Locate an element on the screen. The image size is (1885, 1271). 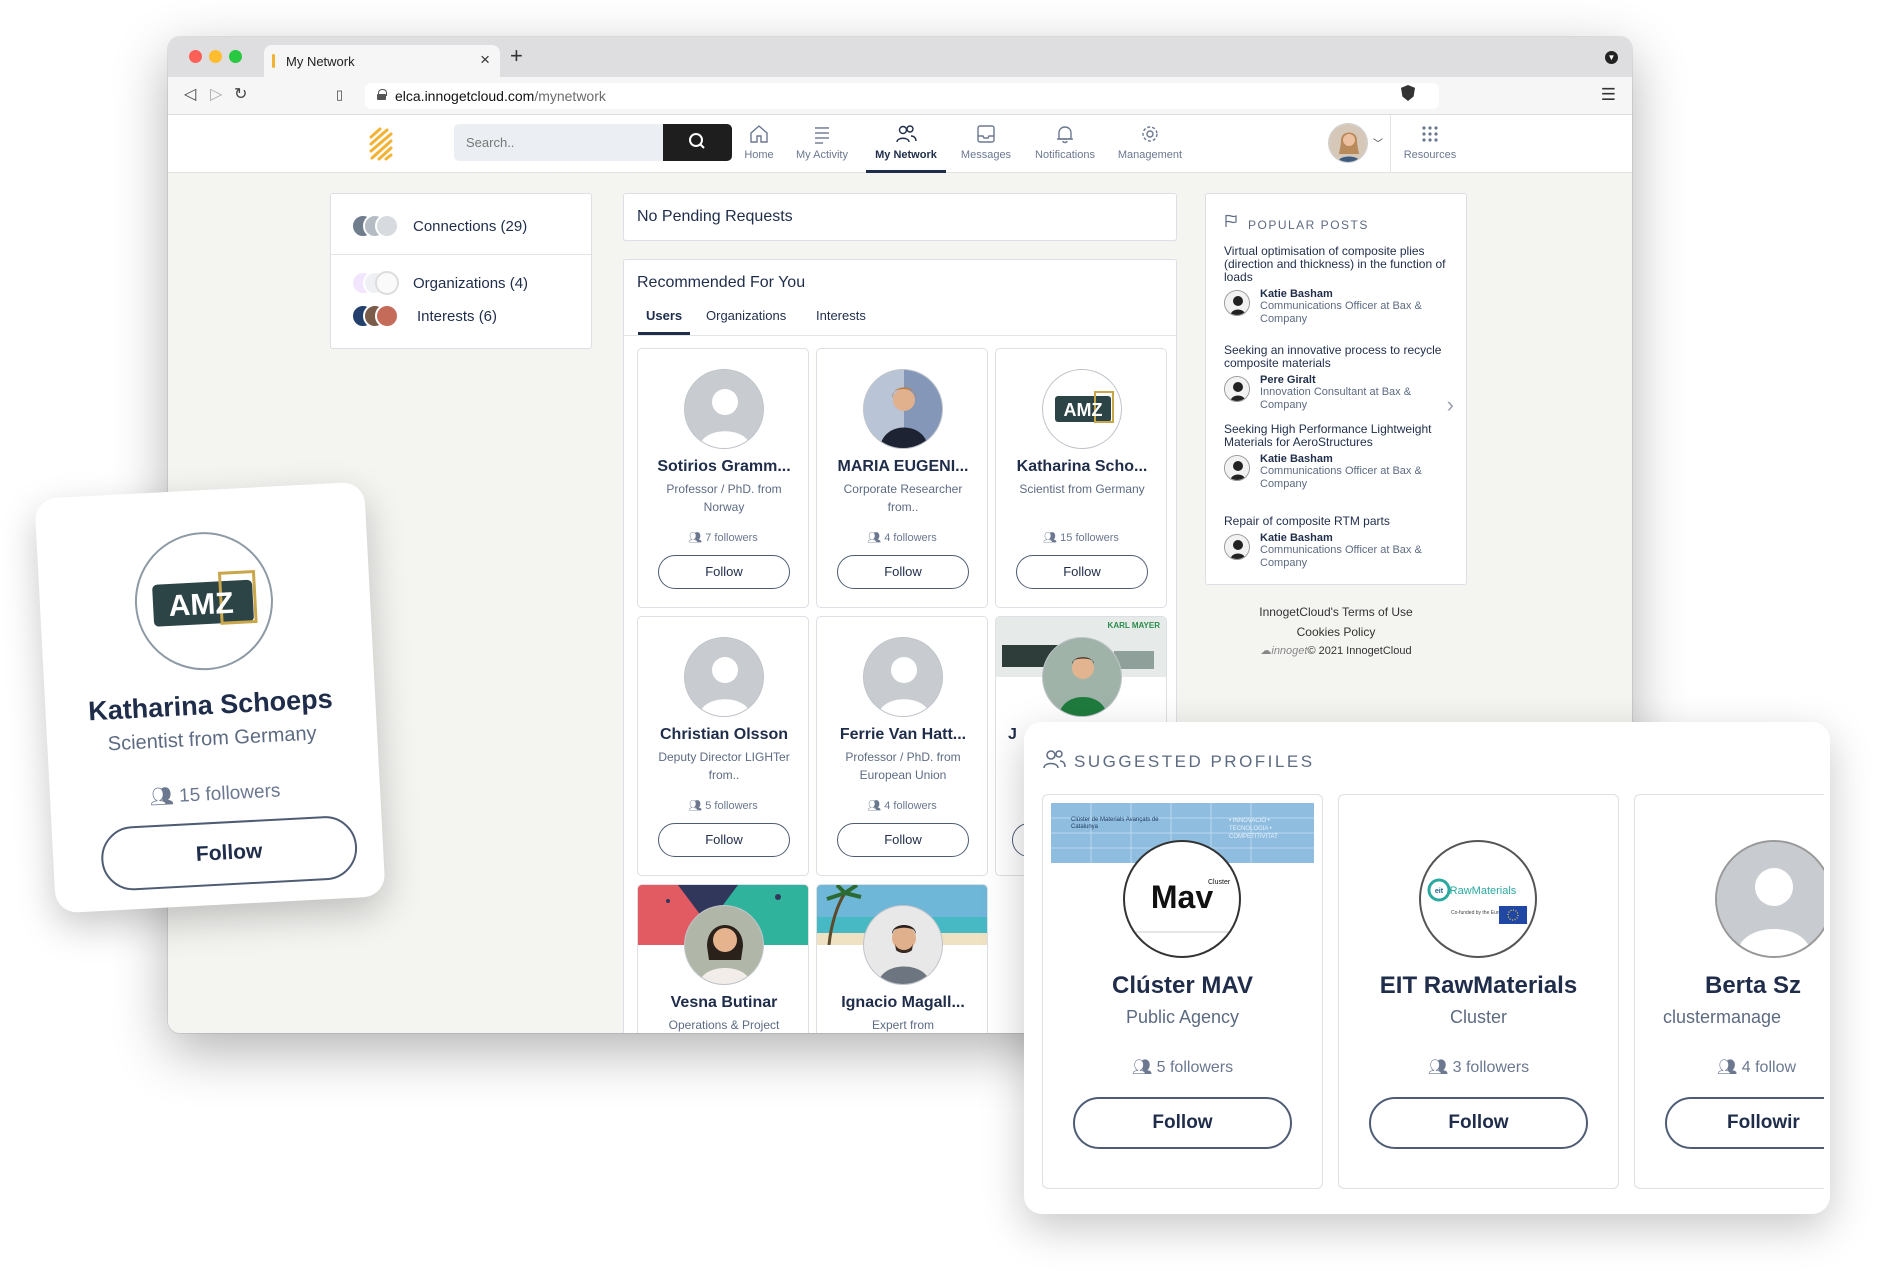
author-role: Communications Officer at Bax & Company is located at coordinates (1341, 312).